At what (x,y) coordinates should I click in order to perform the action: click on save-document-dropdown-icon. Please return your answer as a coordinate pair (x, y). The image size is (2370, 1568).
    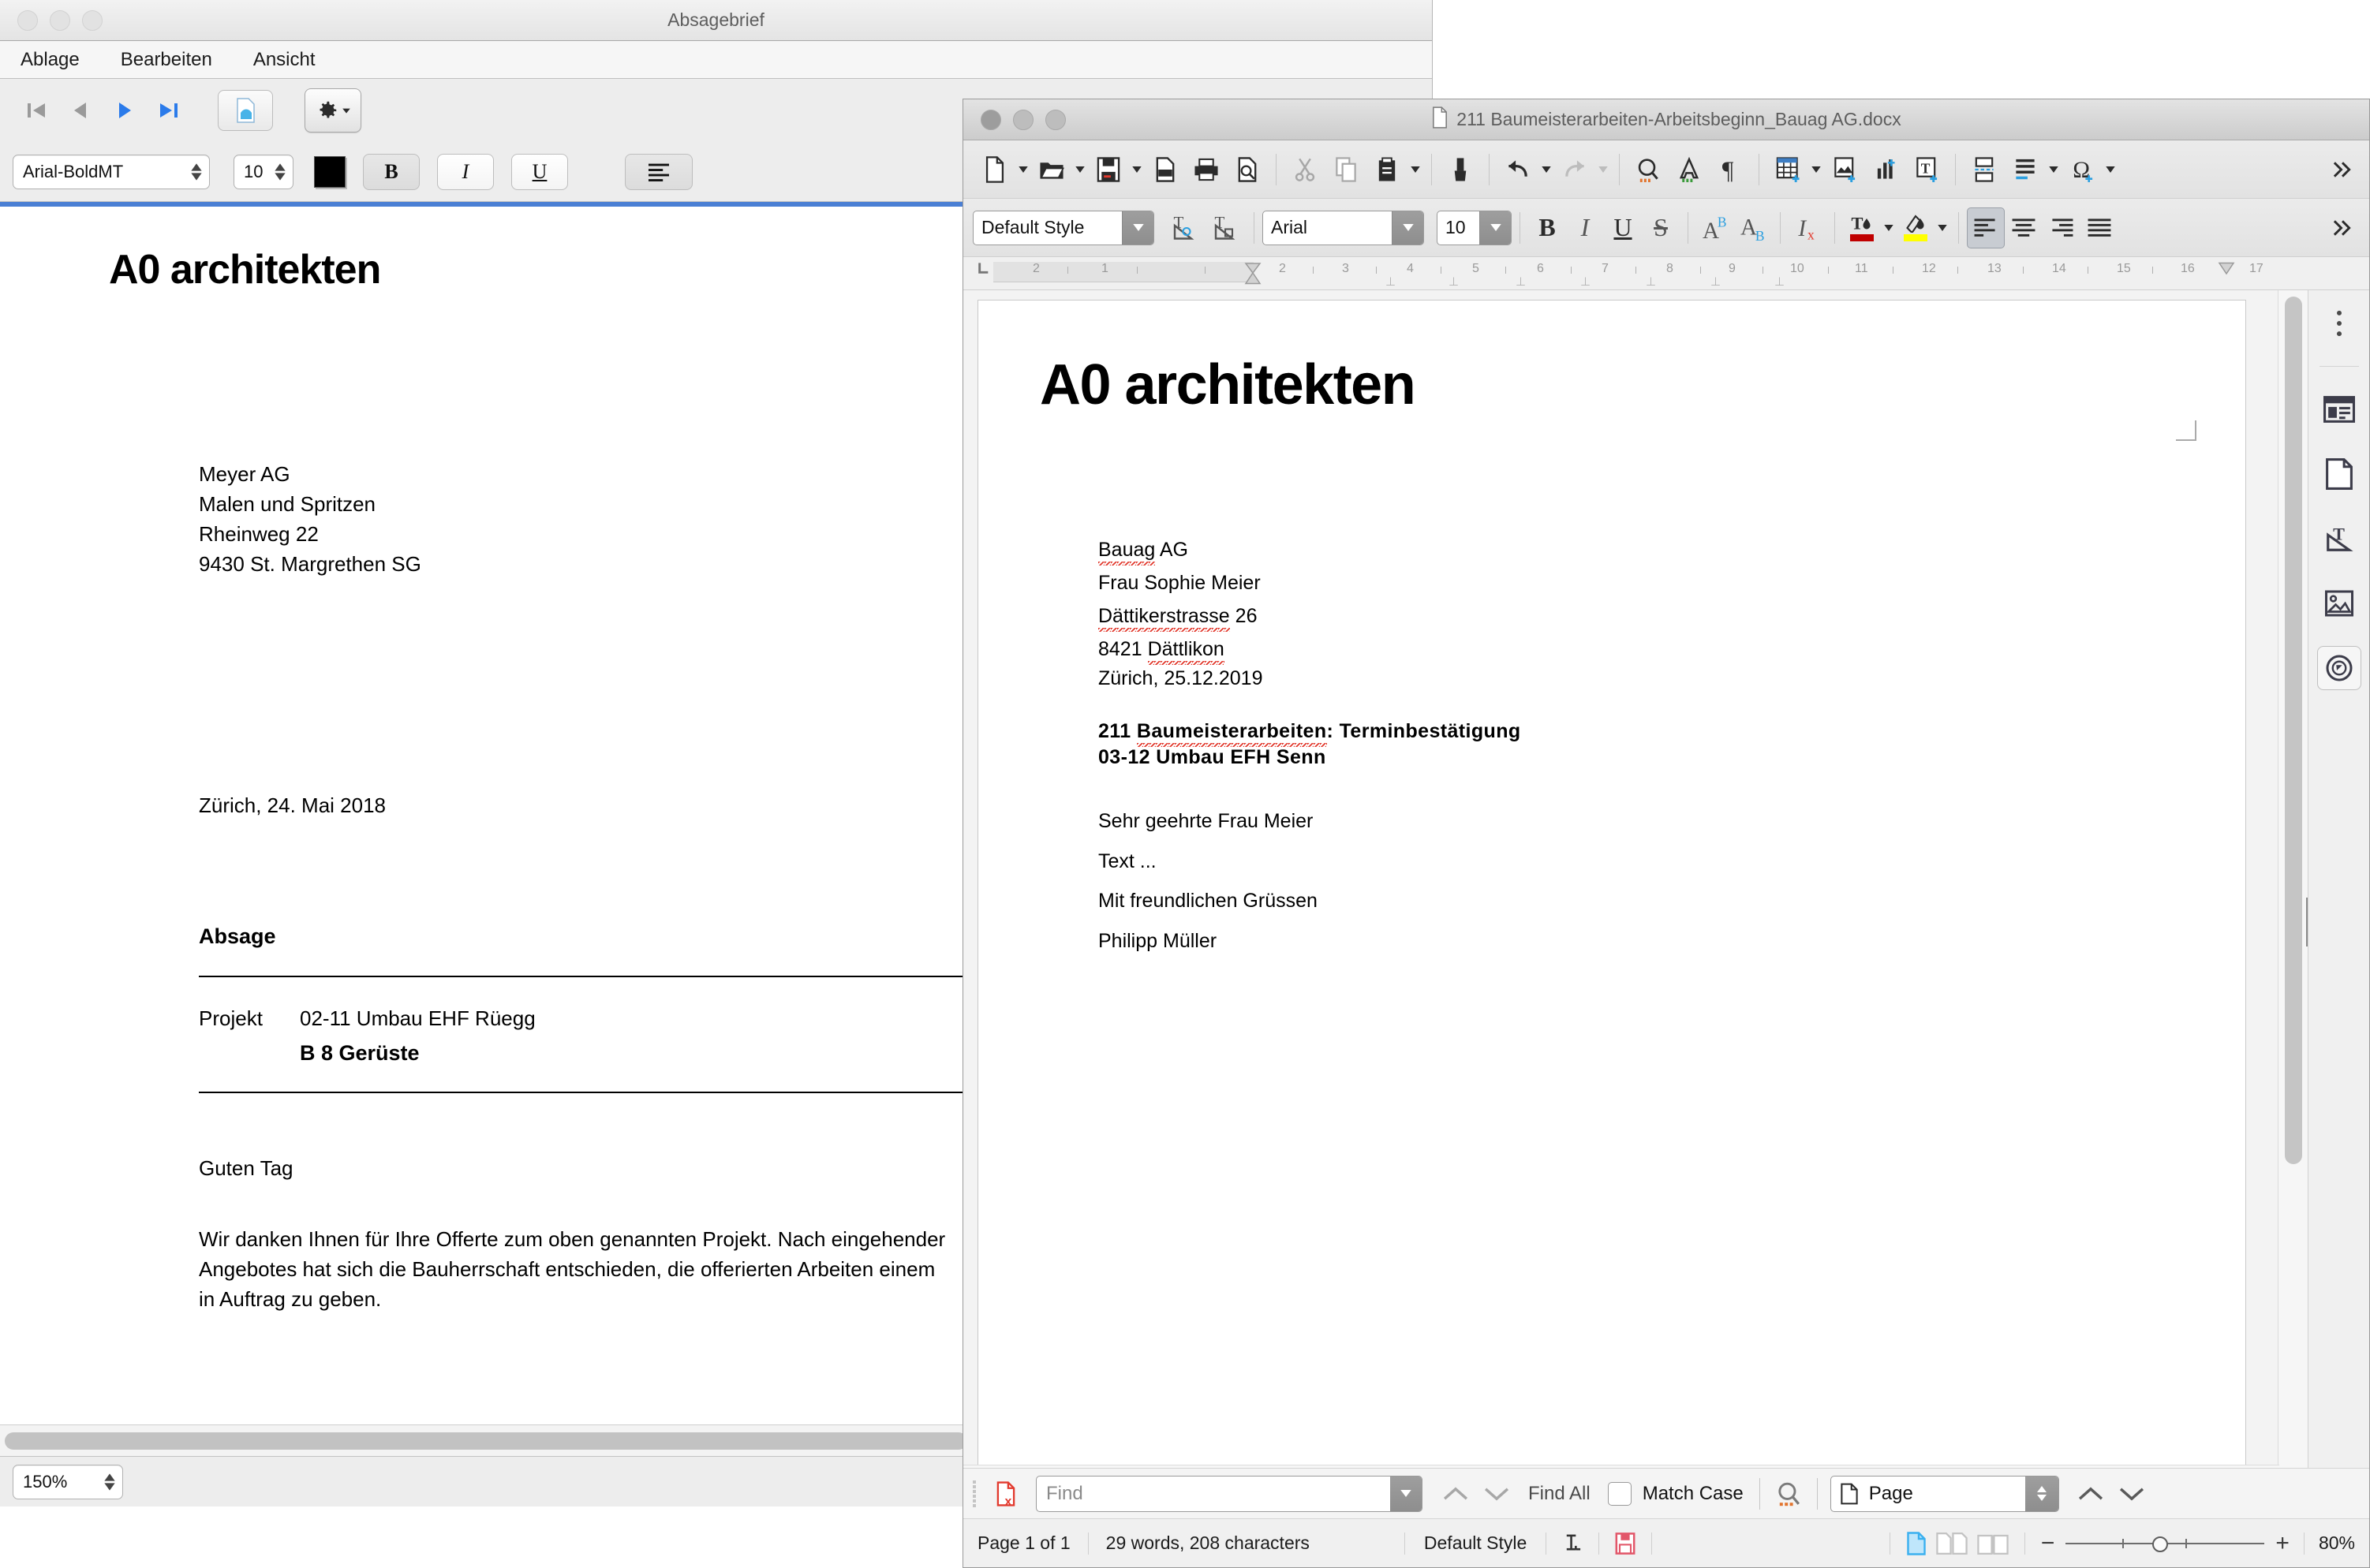
    Looking at the image, I should click on (1137, 169).